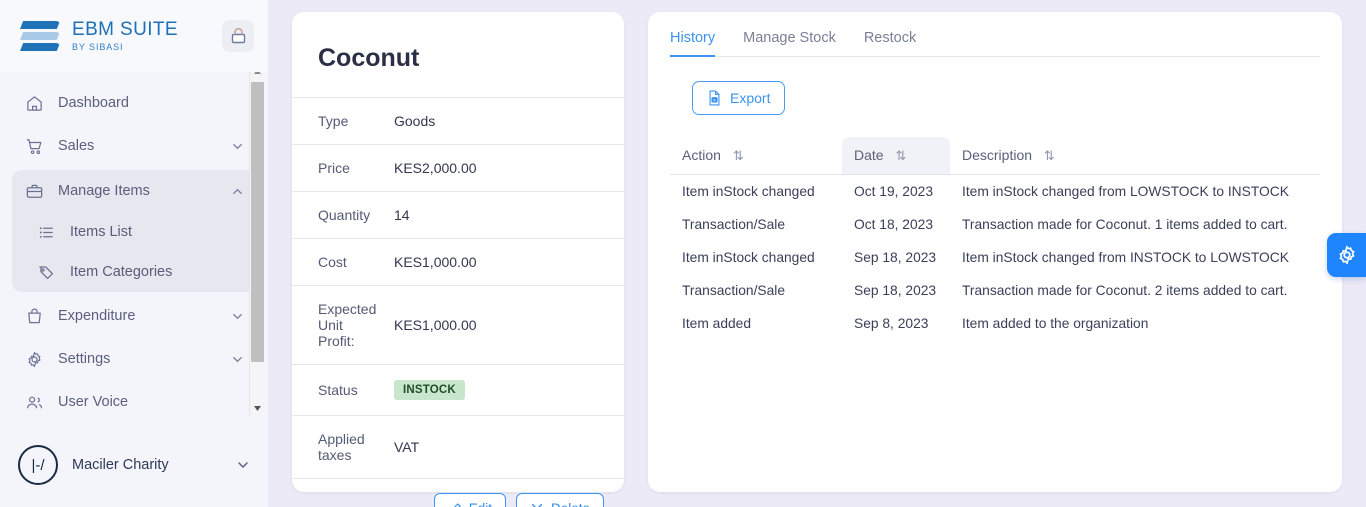 This screenshot has height=507, width=1366. What do you see at coordinates (469, 500) in the screenshot?
I see `edit-button: Edit` at bounding box center [469, 500].